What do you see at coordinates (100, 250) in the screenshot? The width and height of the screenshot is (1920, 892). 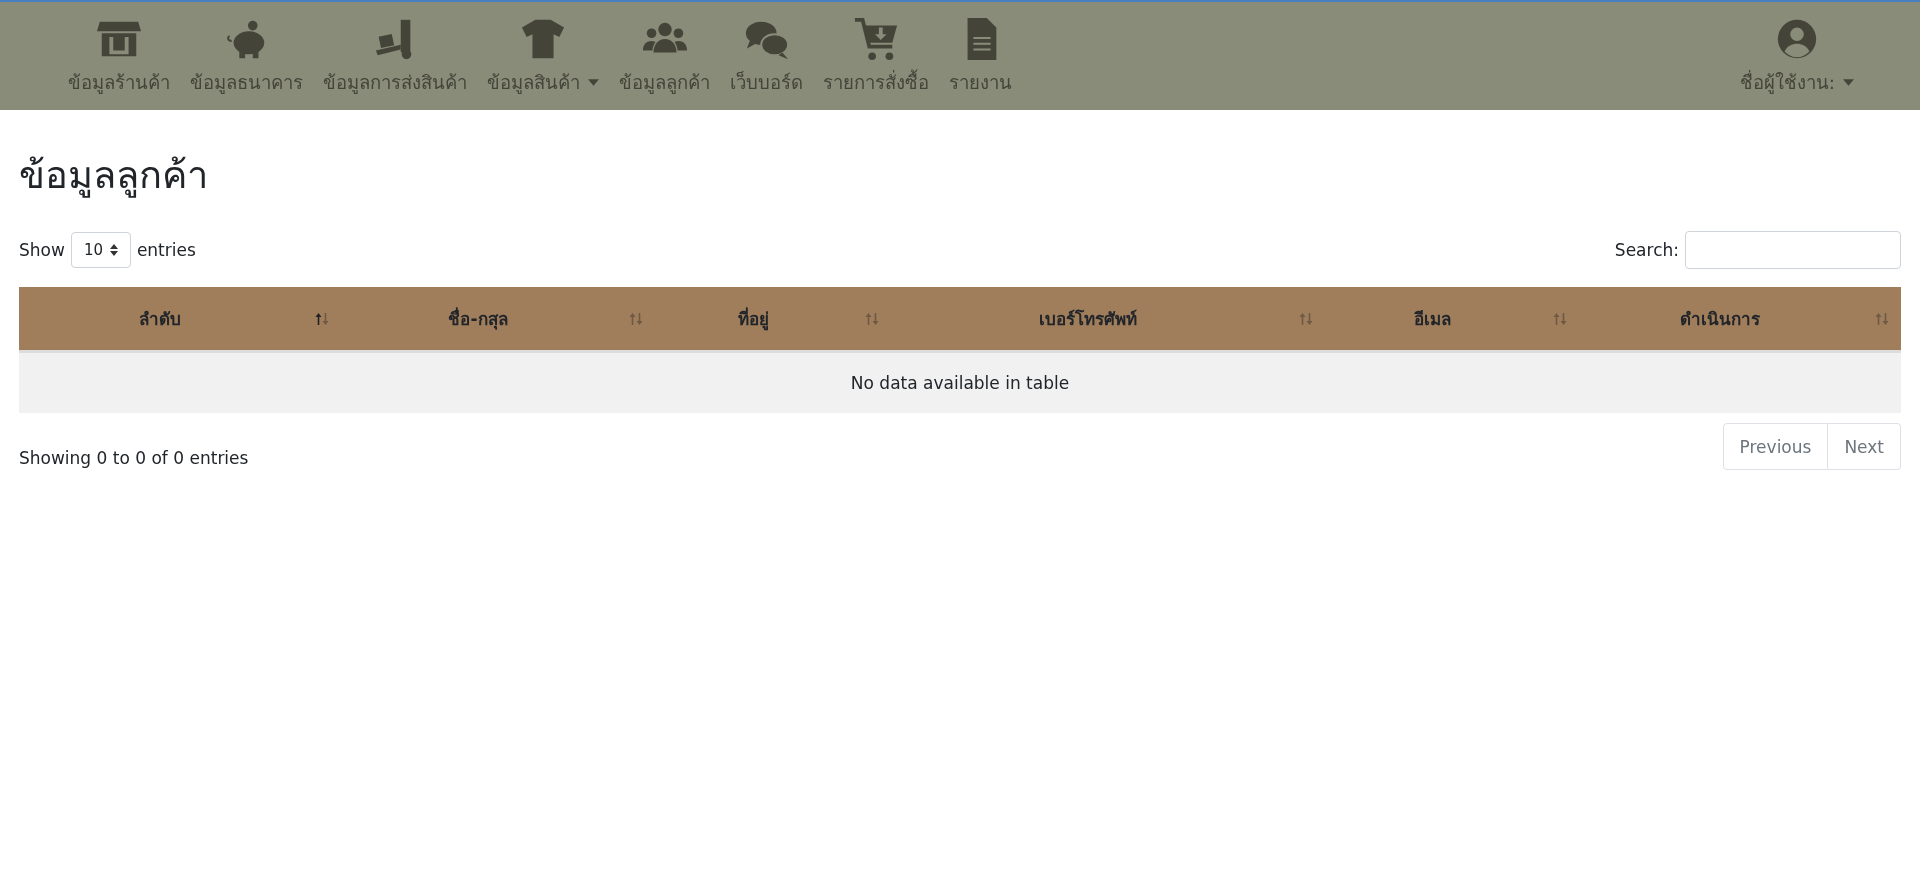 I see `entries-select: 10` at bounding box center [100, 250].